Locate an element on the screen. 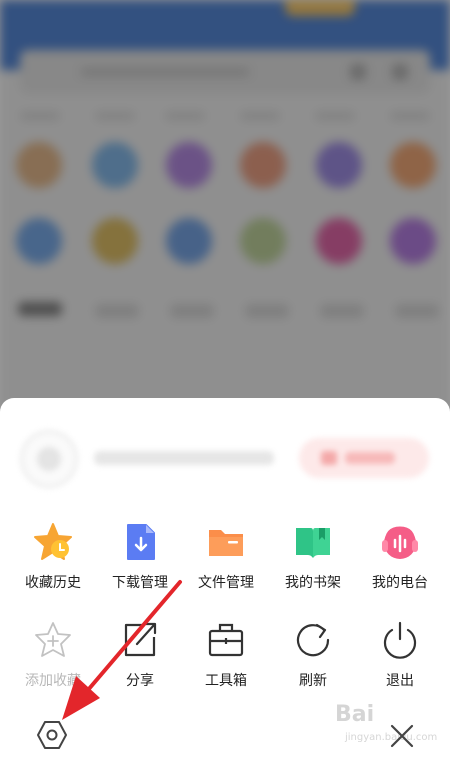 Image resolution: width=450 pixels, height=760 pixels. menu-item-exit: 退出 is located at coordinates (400, 660).